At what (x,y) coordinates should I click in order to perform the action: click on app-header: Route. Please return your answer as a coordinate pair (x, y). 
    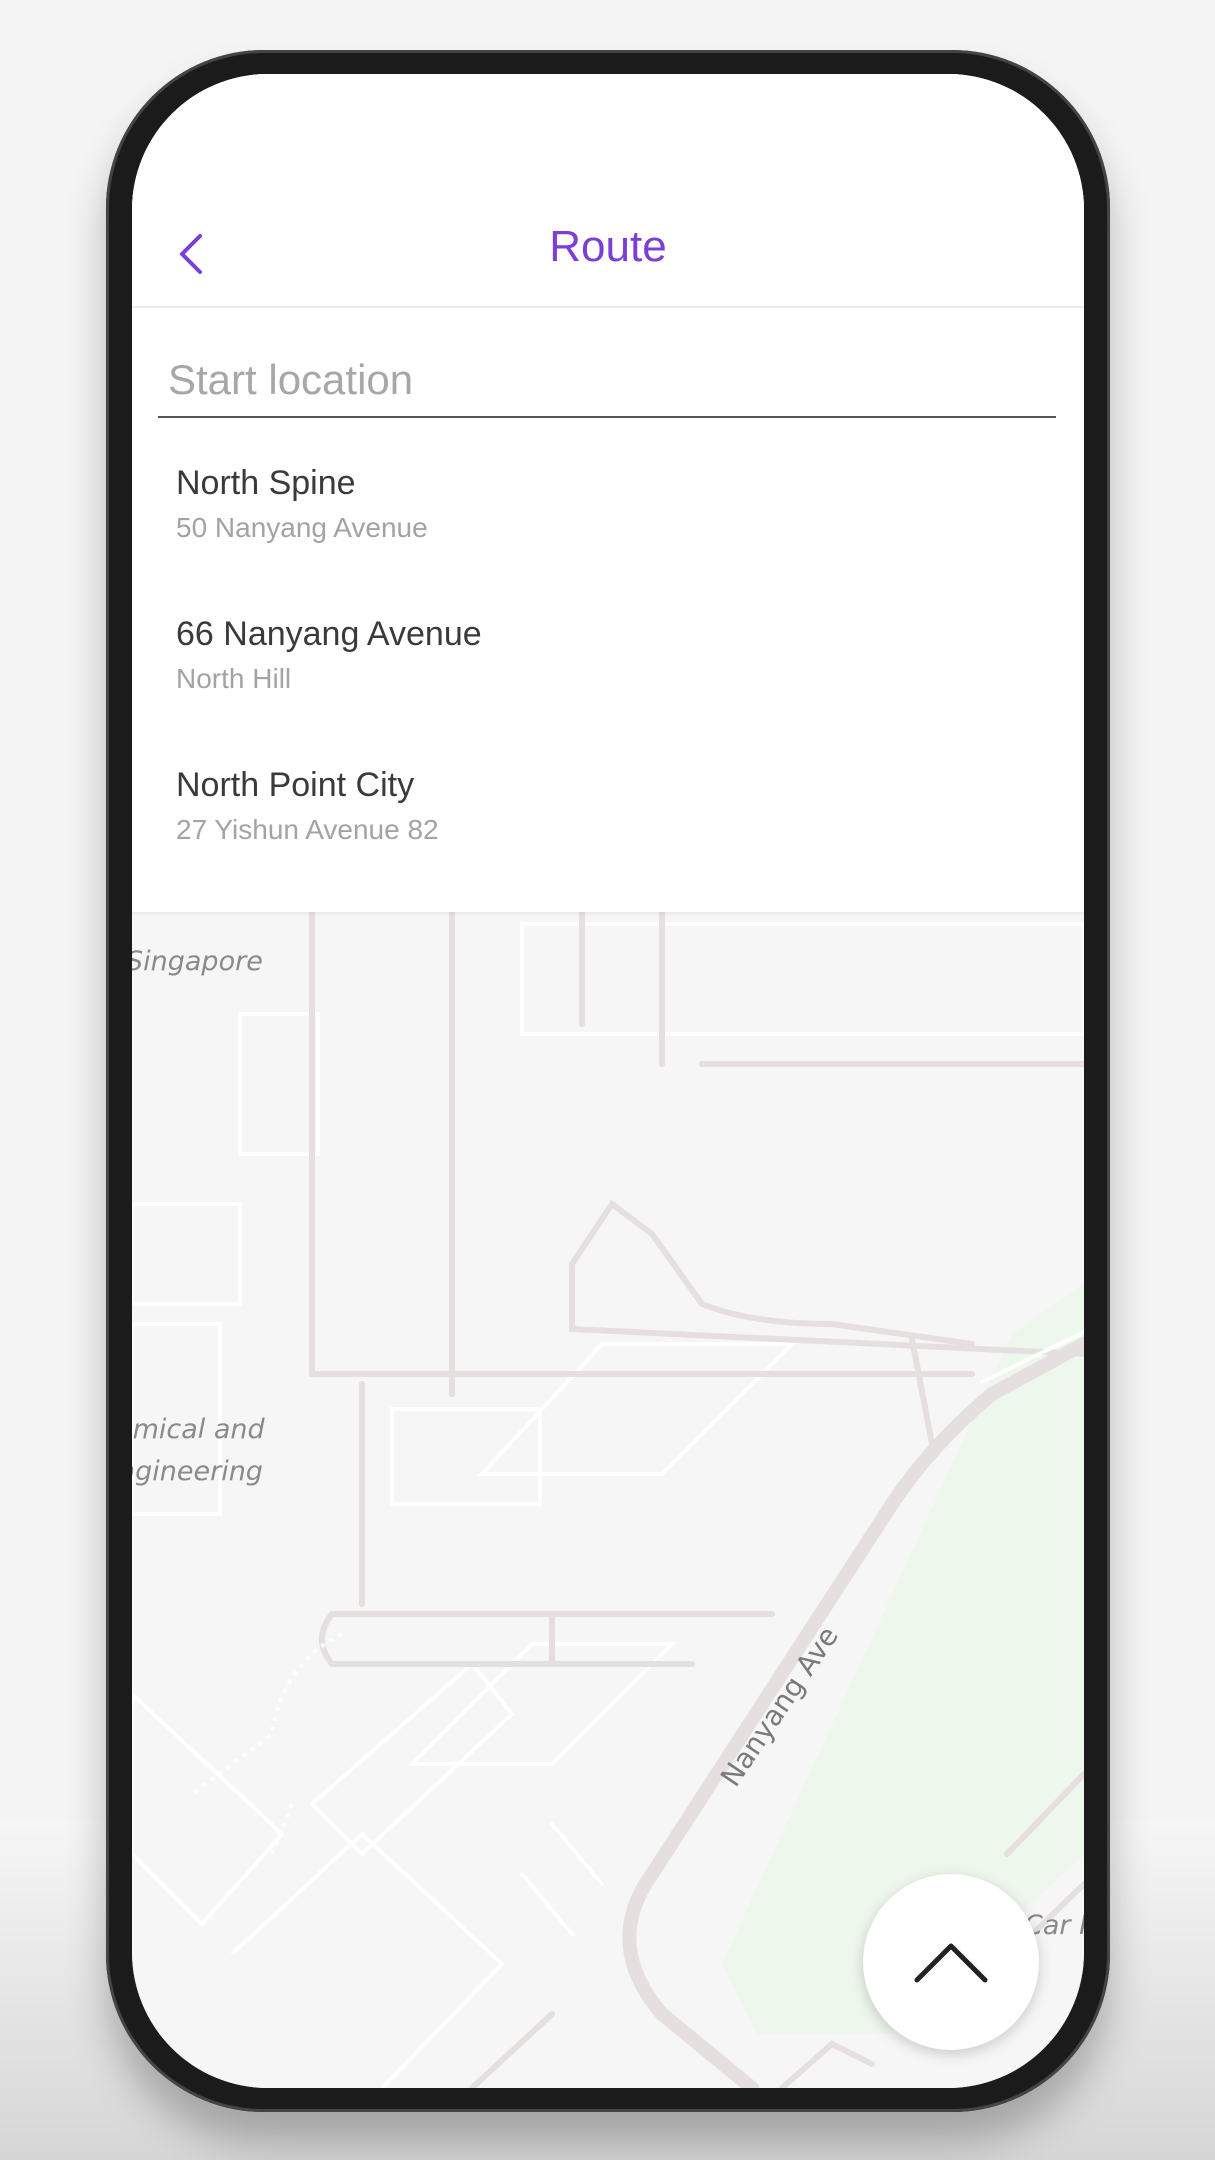
    Looking at the image, I should click on (608, 191).